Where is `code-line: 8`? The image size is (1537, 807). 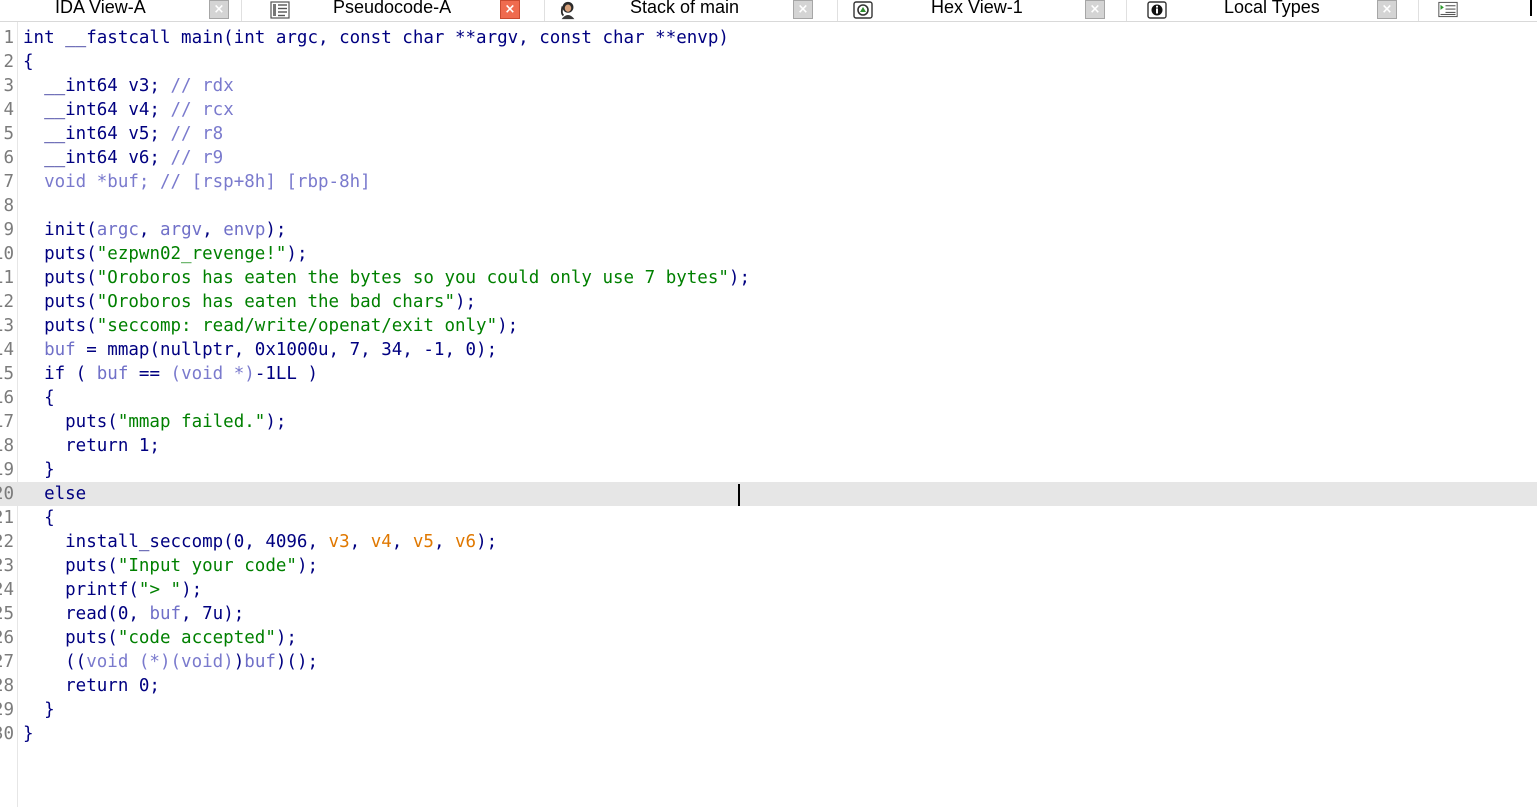 code-line: 8 is located at coordinates (768, 206).